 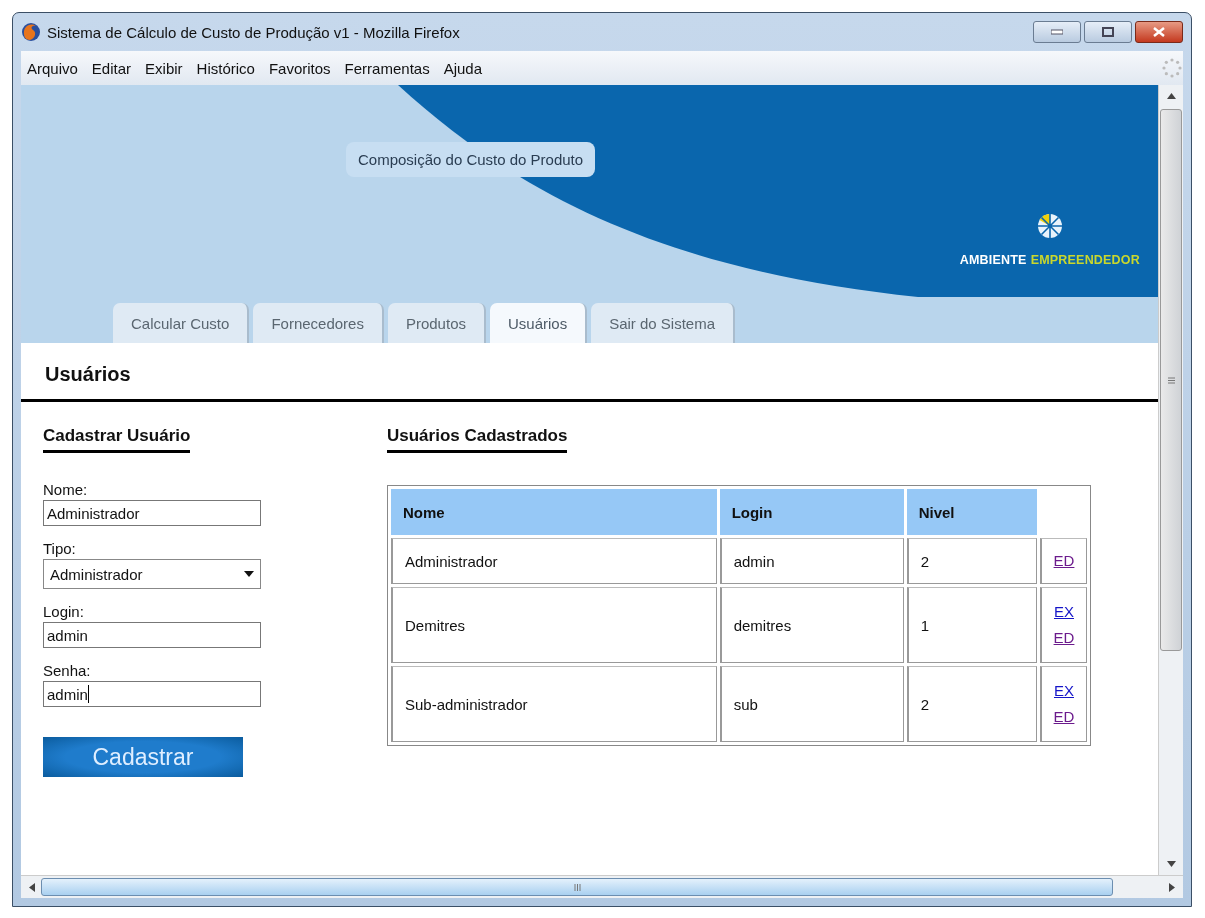 I want to click on scroll-left-icon, so click(x=32, y=887).